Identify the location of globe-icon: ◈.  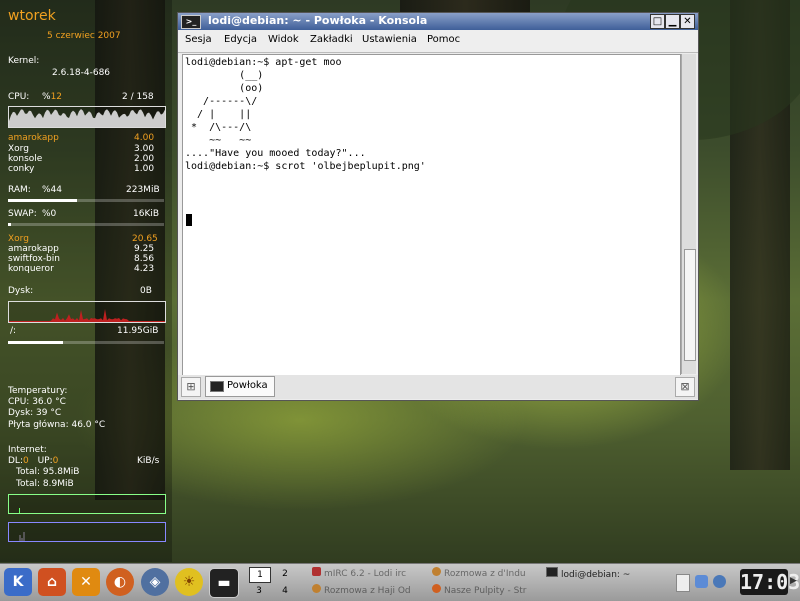
(155, 582).